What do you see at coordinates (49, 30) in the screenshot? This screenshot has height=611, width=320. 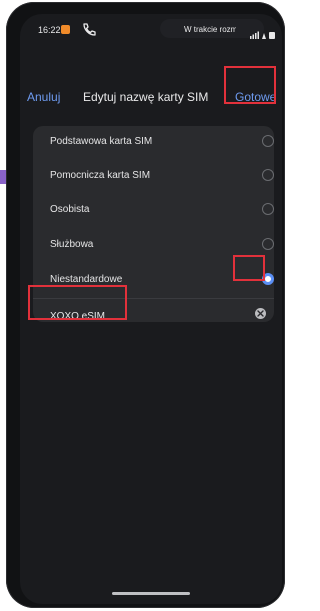 I see `status-time: 16:22` at bounding box center [49, 30].